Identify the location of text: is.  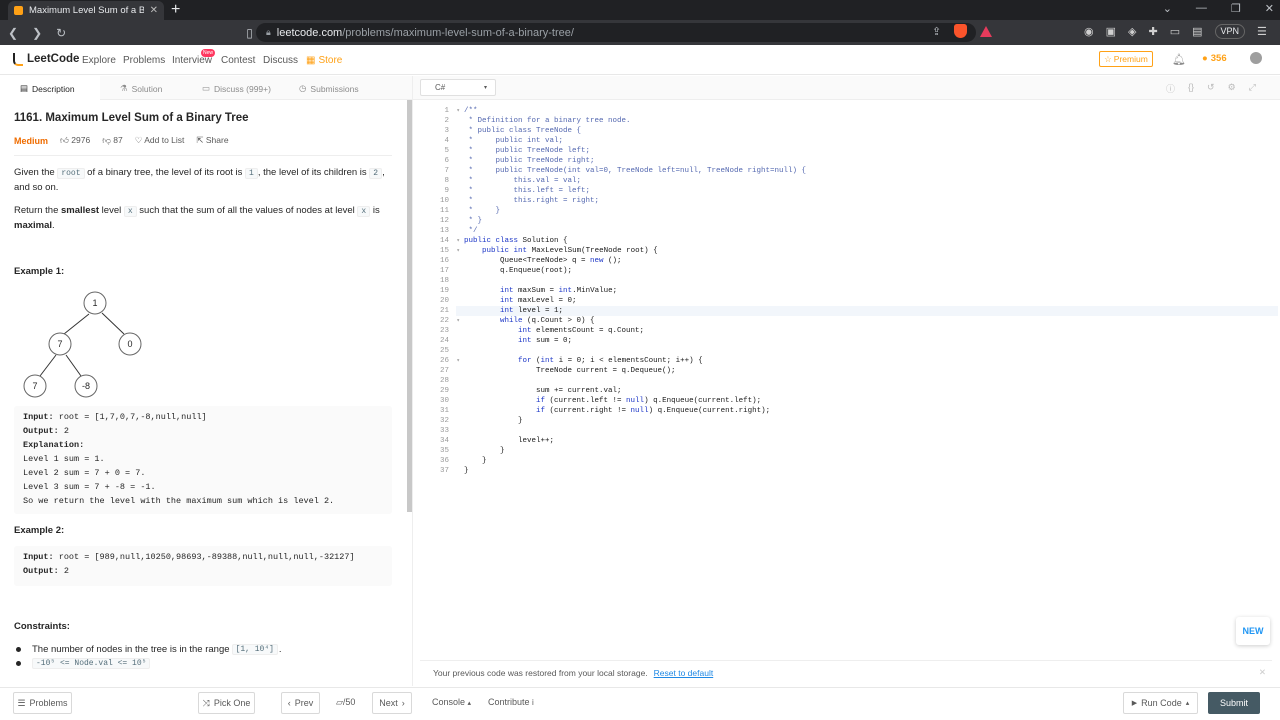
(375, 210).